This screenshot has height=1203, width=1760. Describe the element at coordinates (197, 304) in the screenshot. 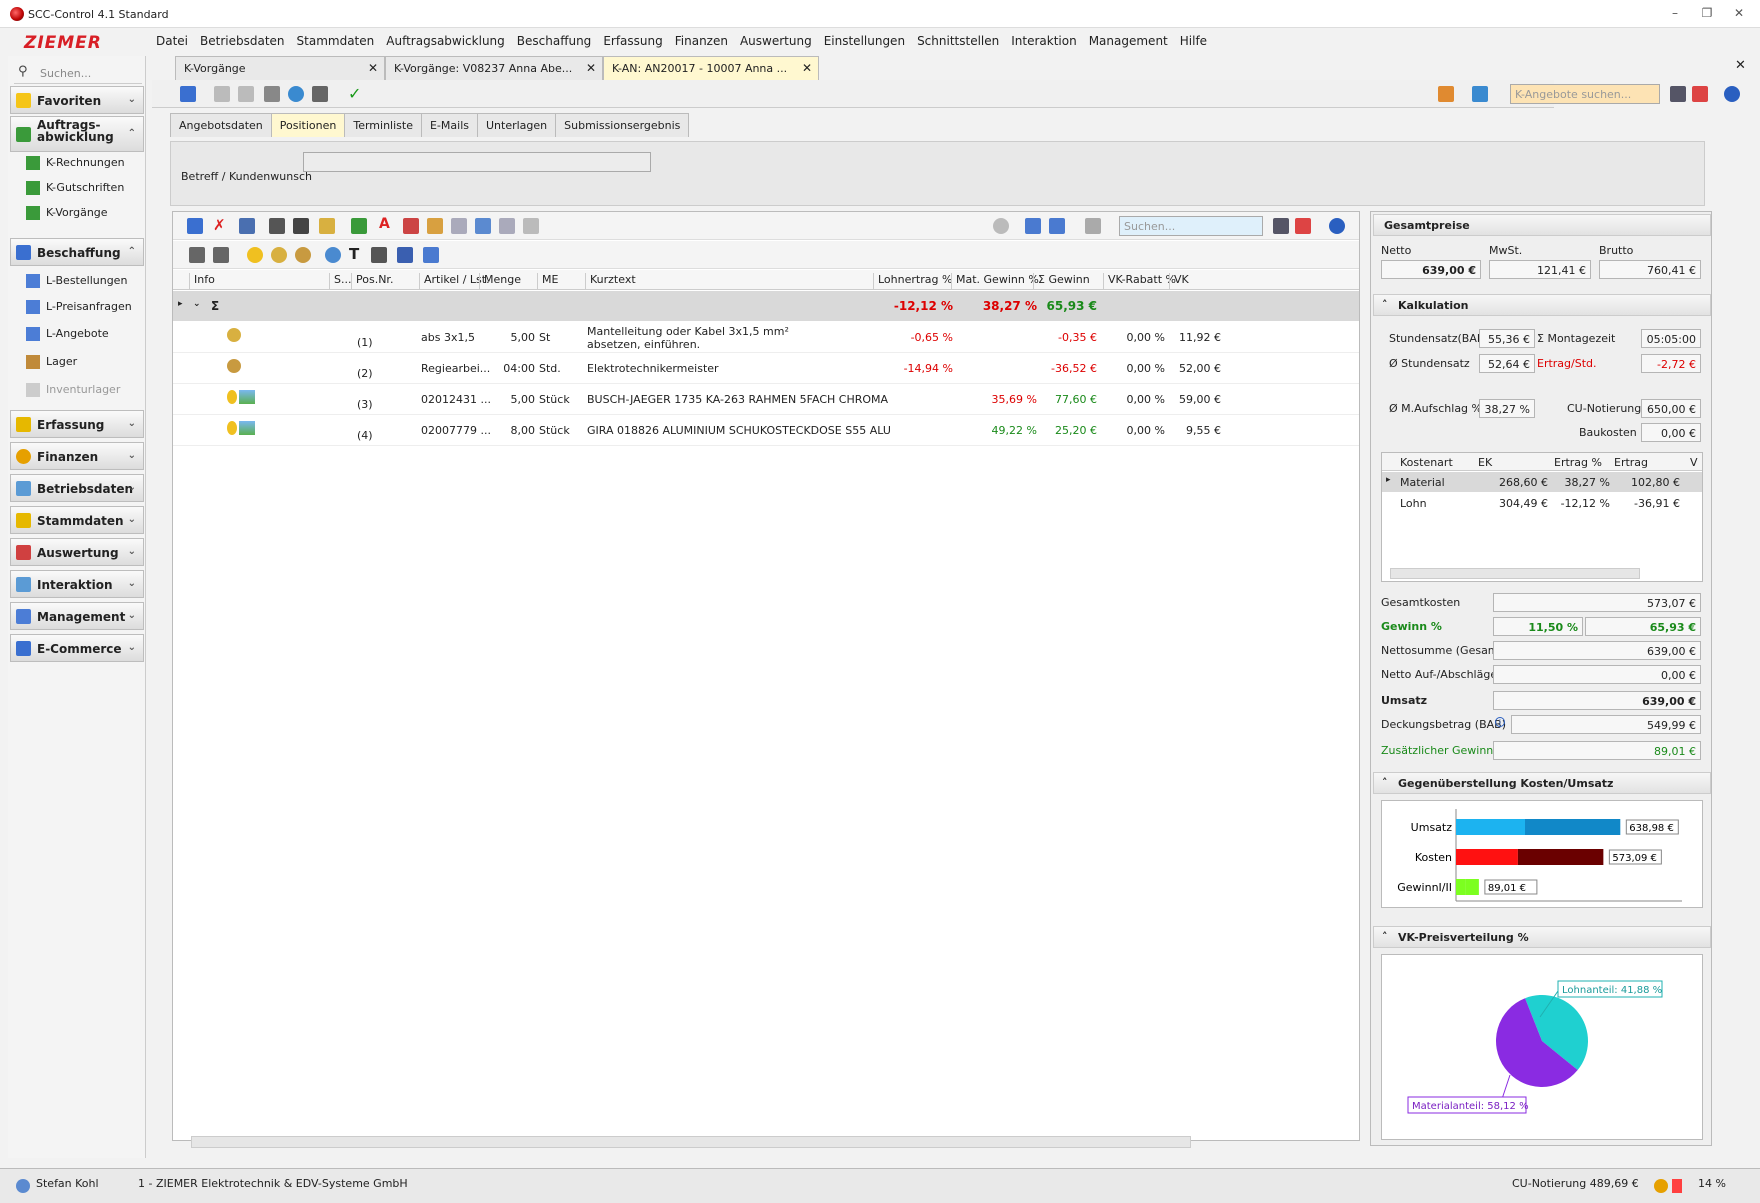

I see `collapse-icon: ⌄` at that location.